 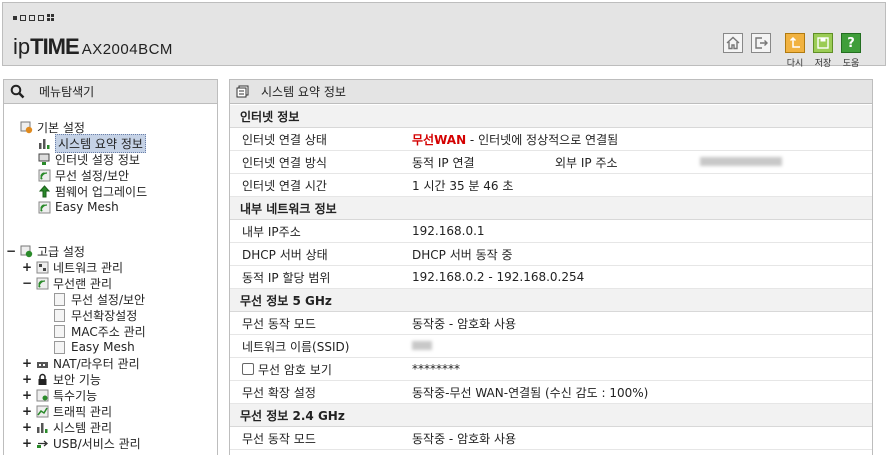 What do you see at coordinates (551, 415) in the screenshot?
I see `section-wireless-24ghz: 무선 정보 2.4 GHz` at bounding box center [551, 415].